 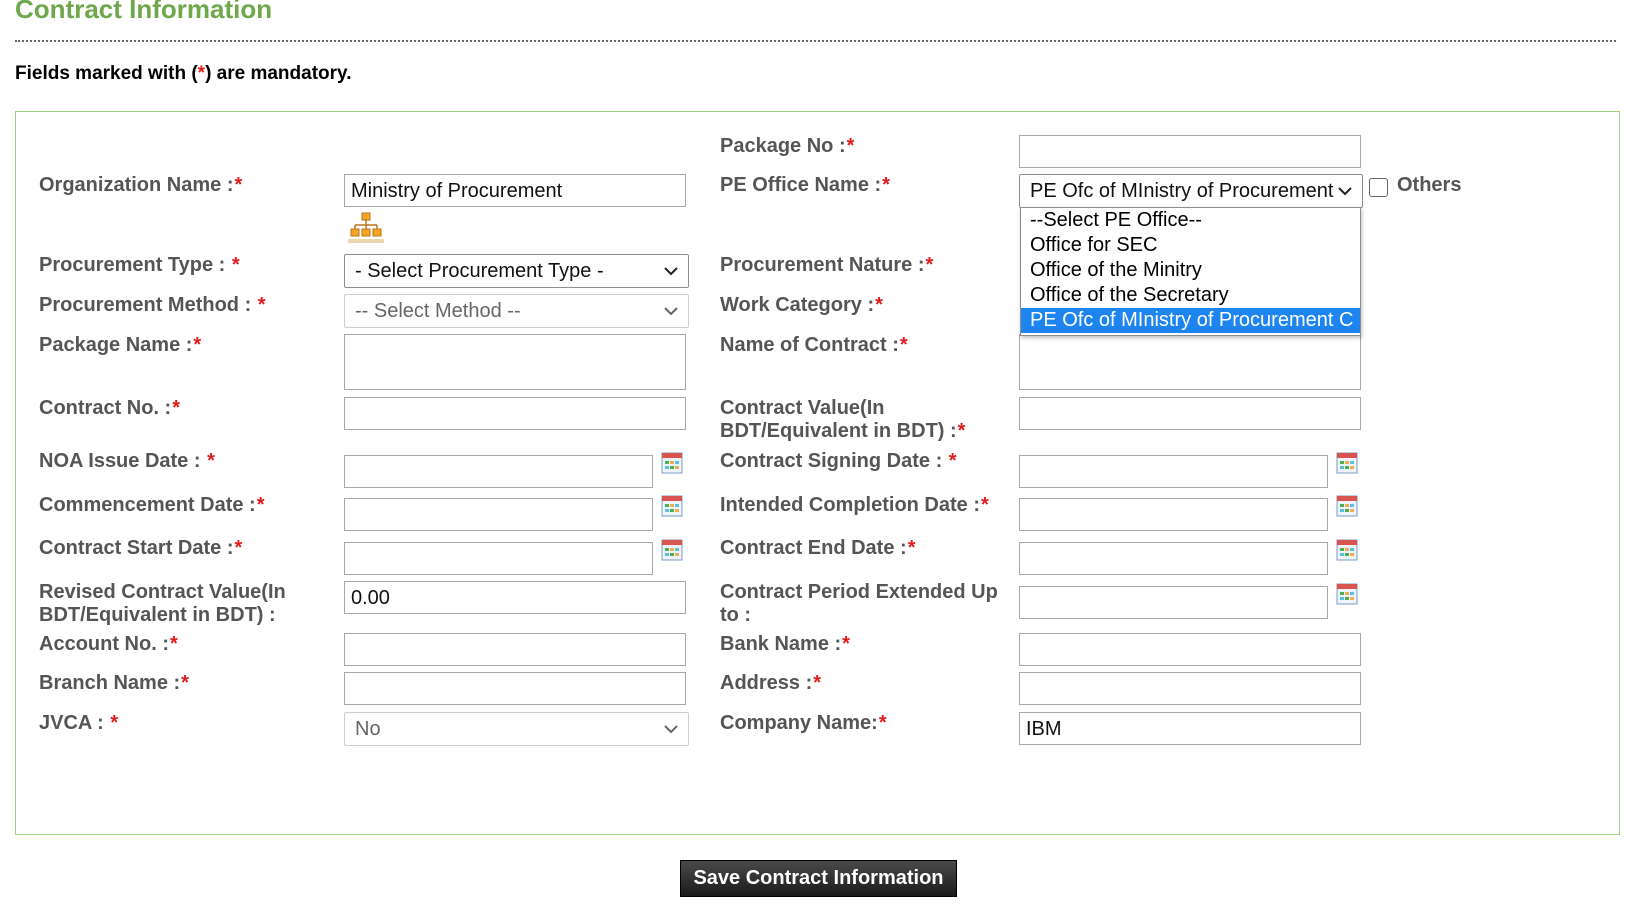 I want to click on procurement-method-selected-value: -- Select Method --, so click(x=438, y=311).